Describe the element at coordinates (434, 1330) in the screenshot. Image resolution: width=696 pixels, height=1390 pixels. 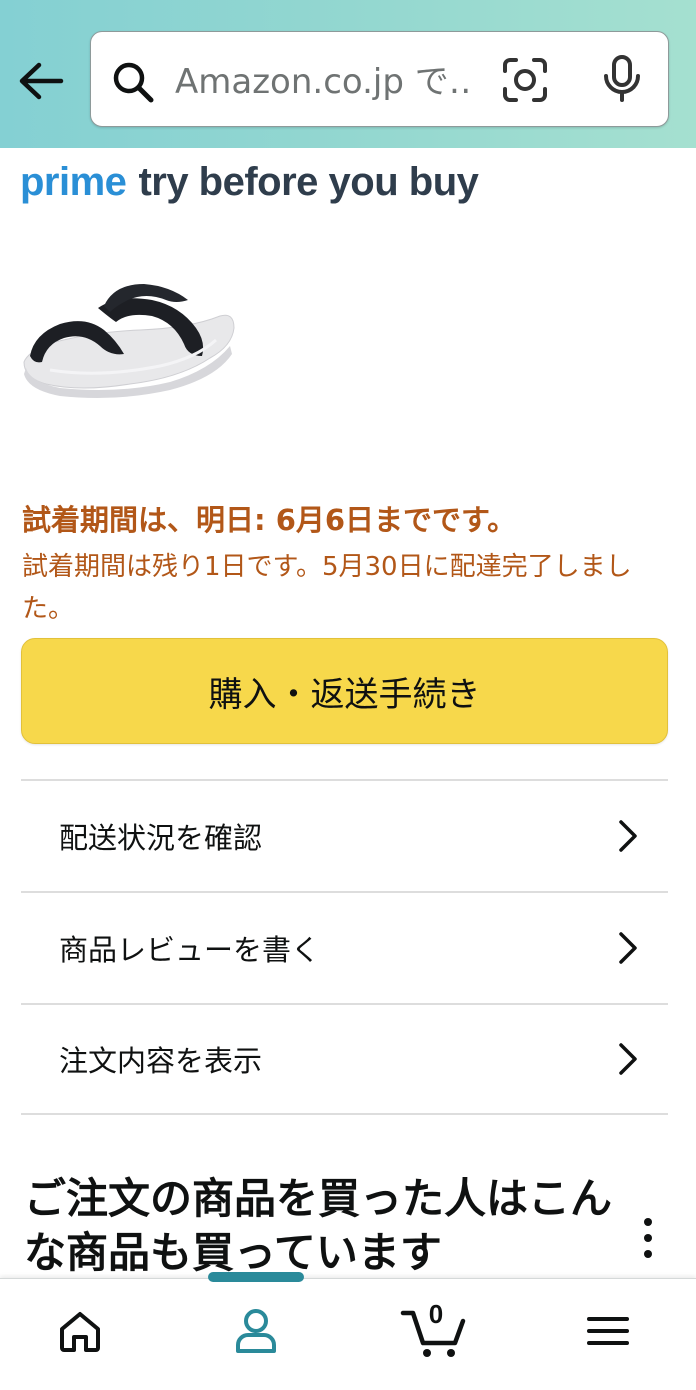
I see `nav-cart: 0` at that location.